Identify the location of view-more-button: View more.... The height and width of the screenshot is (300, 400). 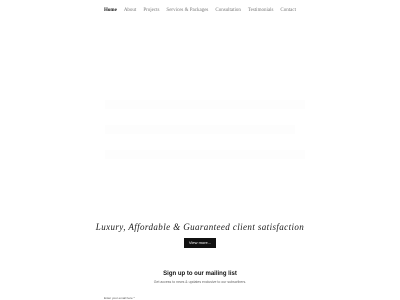
(200, 243).